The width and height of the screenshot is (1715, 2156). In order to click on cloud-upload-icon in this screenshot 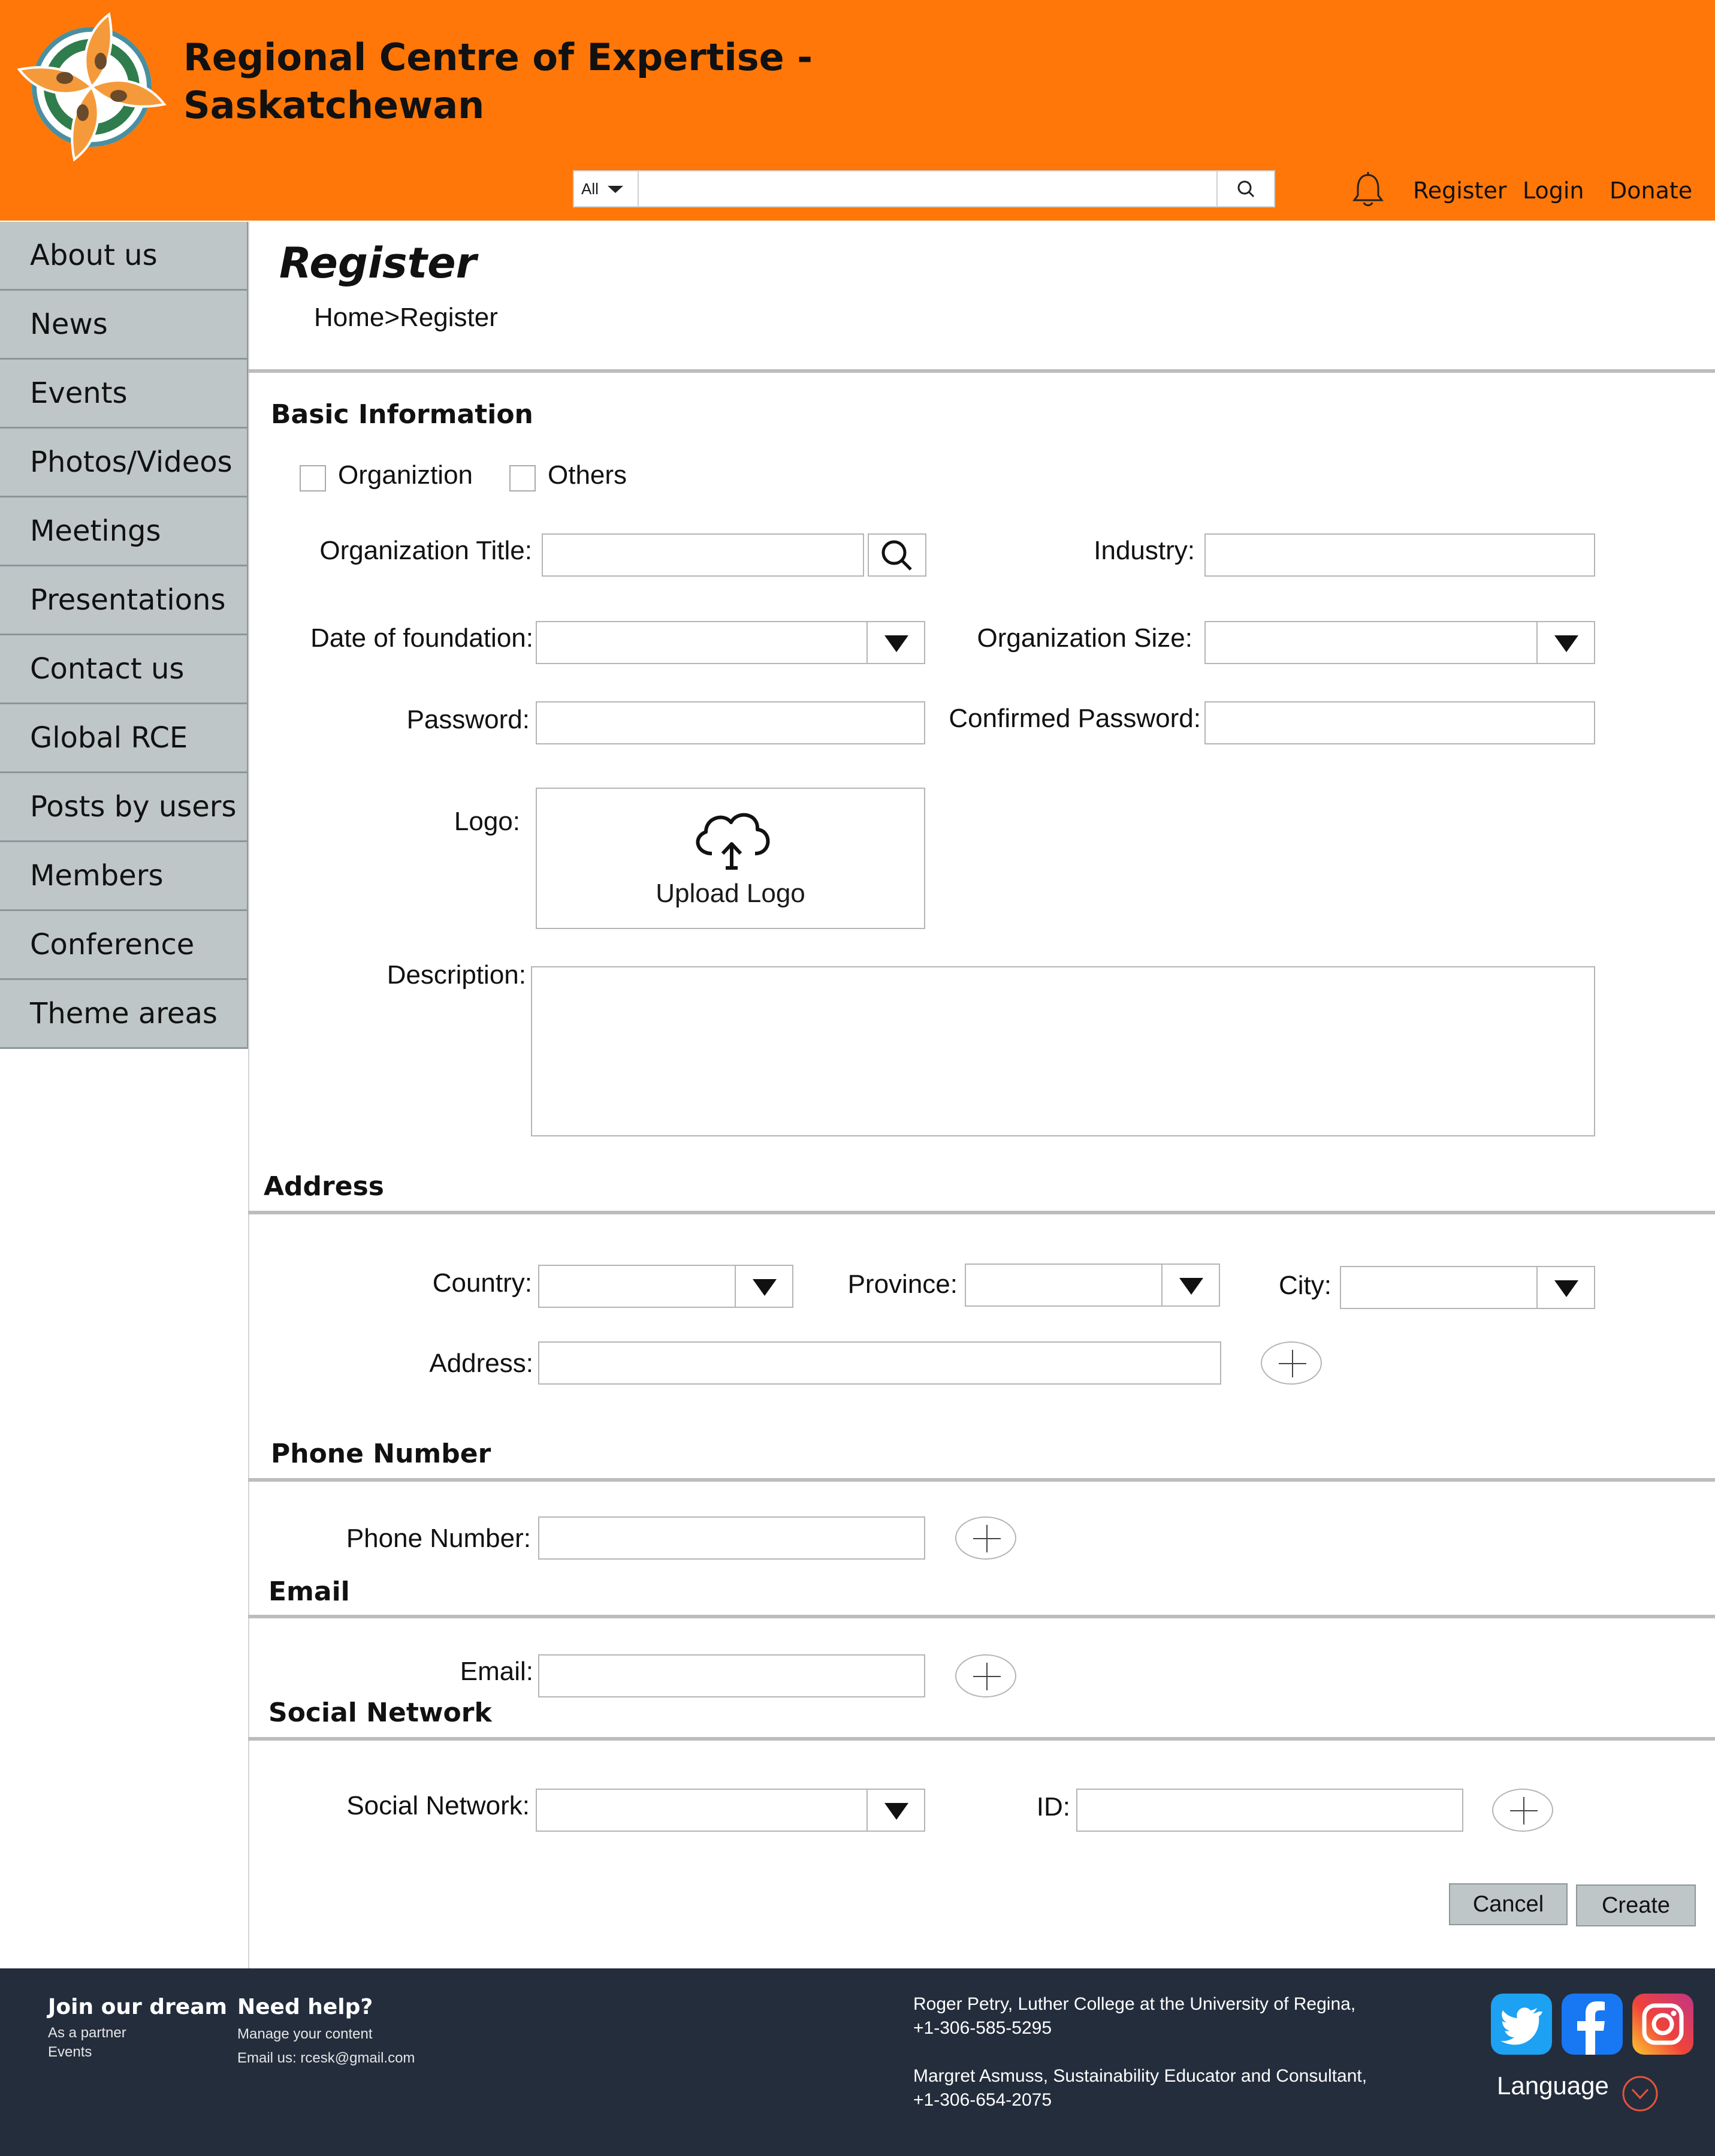, I will do `click(733, 841)`.